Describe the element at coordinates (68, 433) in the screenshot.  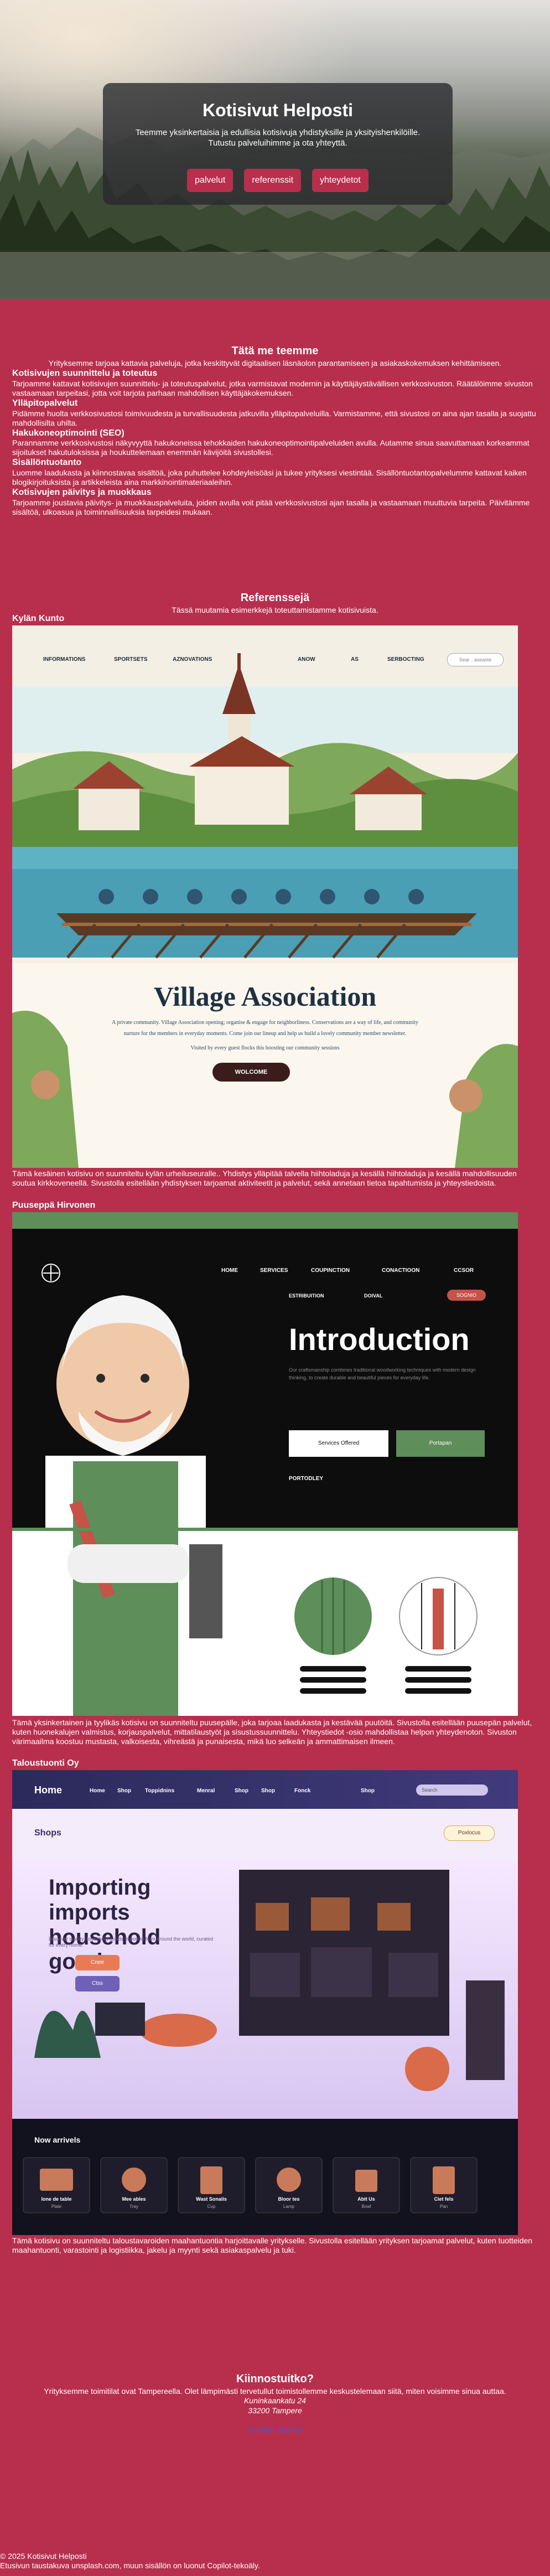
I see `service-title: Hakukoneoptimointi (SEO)` at that location.